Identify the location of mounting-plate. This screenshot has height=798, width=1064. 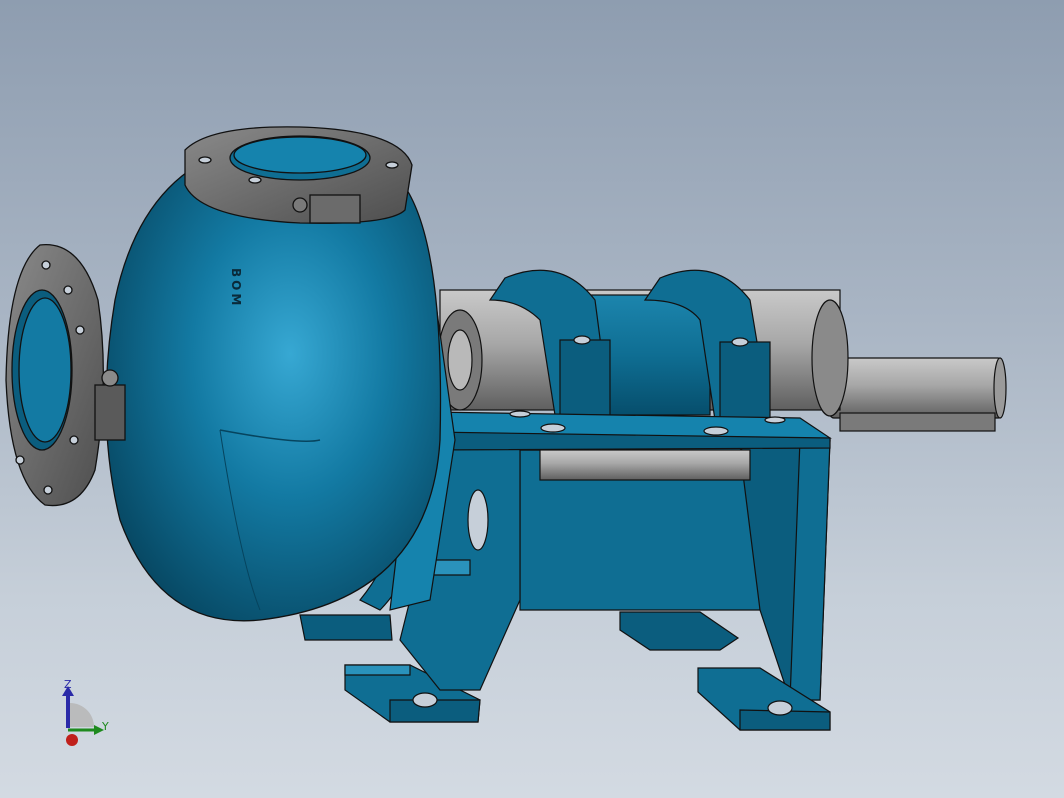
(630, 430).